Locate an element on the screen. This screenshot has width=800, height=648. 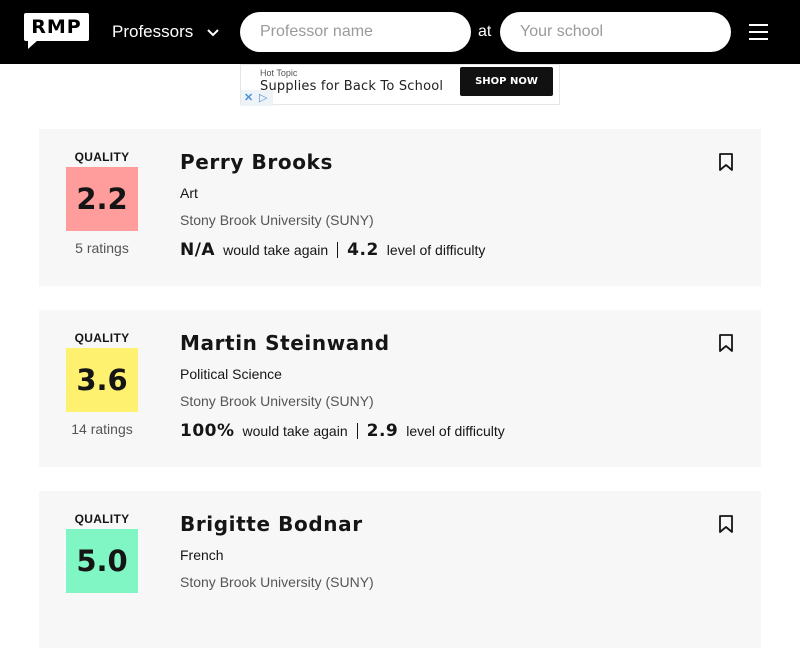
professor-name: Perry Brooks is located at coordinates (256, 162).